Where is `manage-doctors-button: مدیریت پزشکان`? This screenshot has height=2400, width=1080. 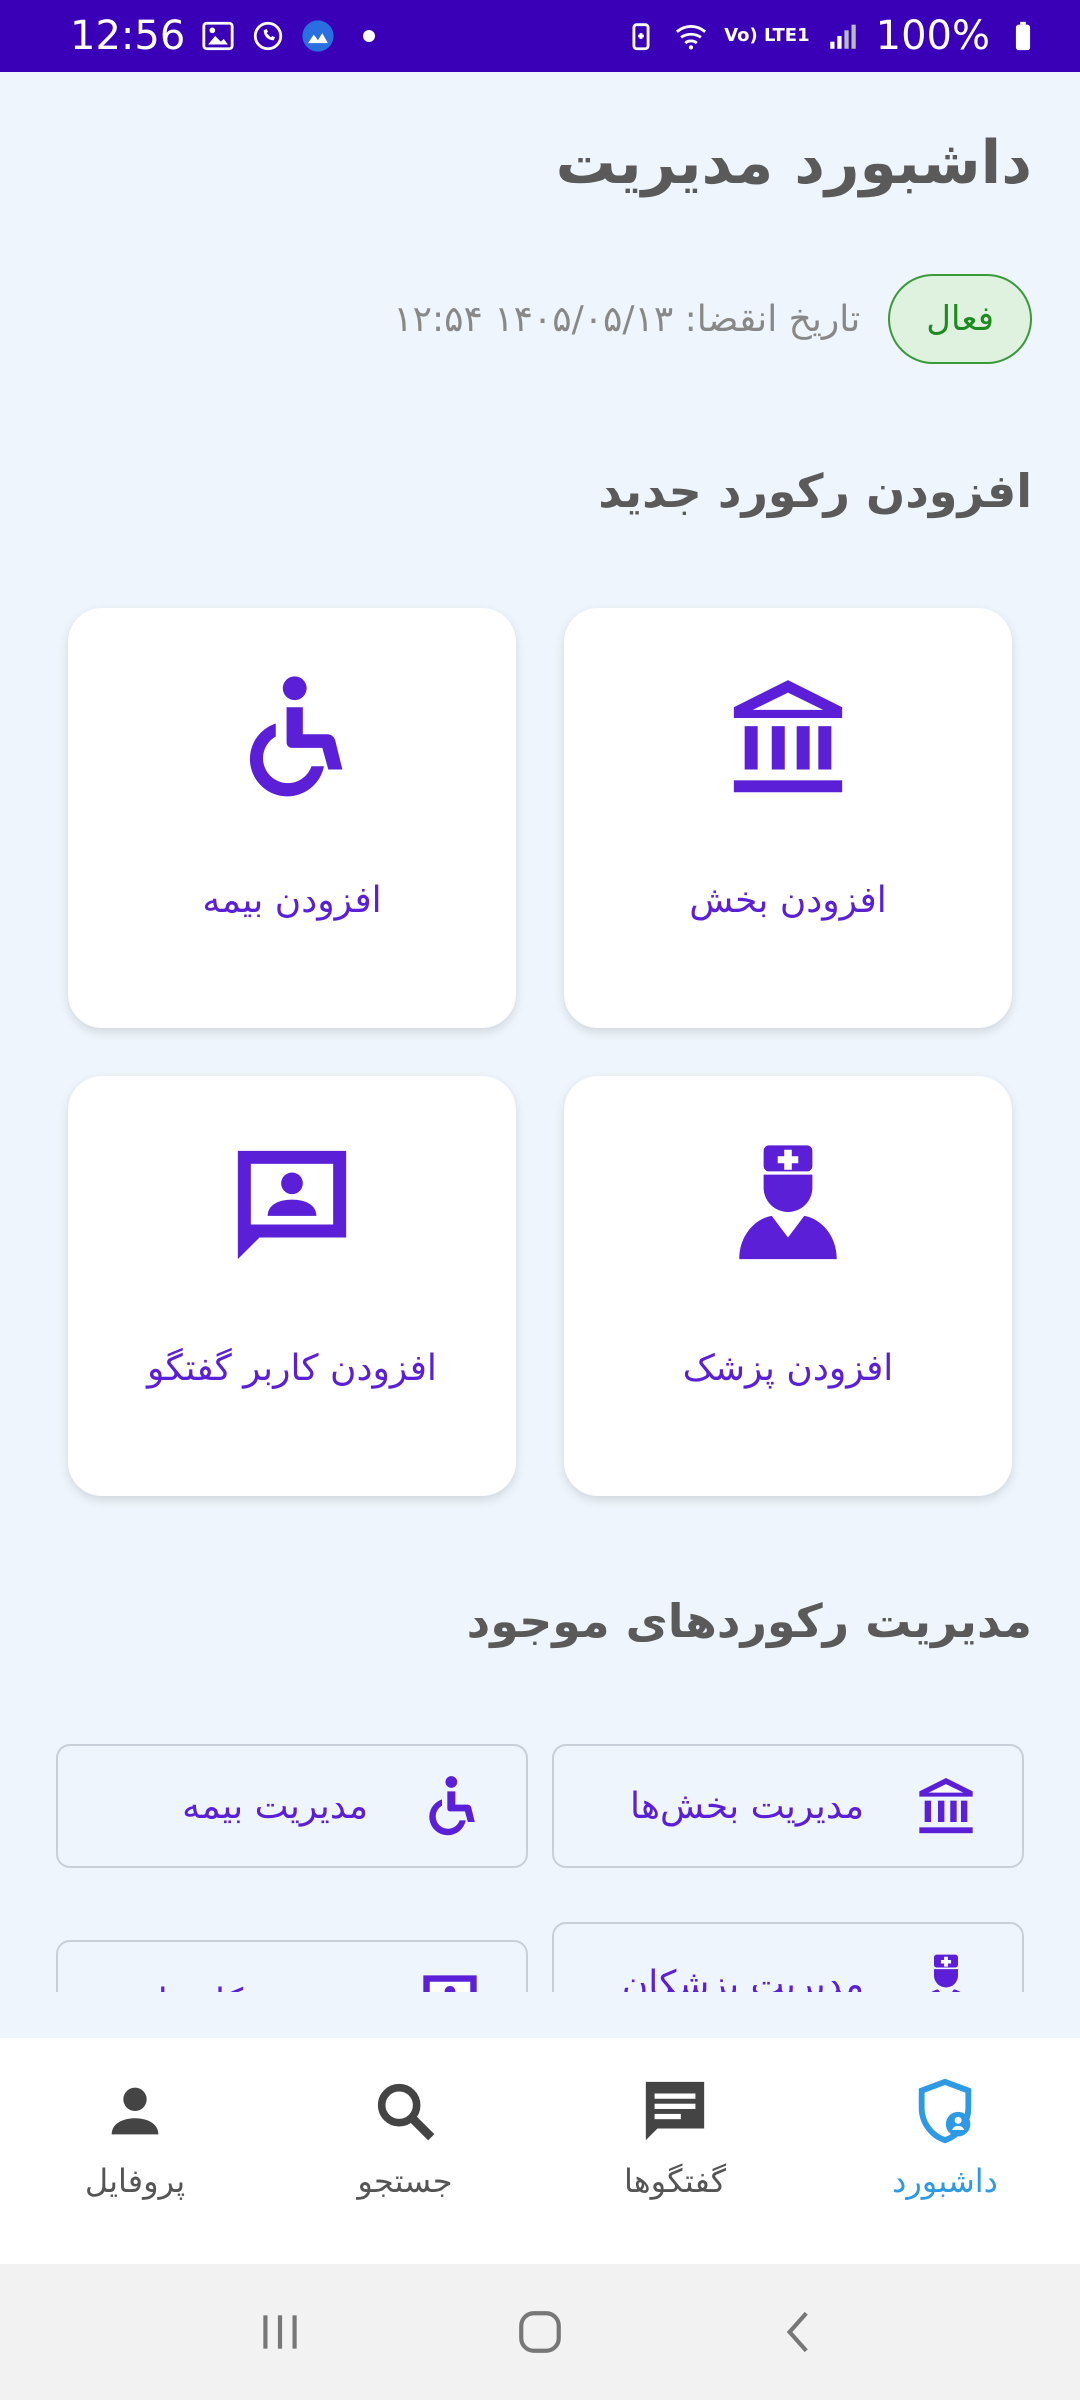
manage-doctors-button: مدیریت پزشکان is located at coordinates (788, 1957).